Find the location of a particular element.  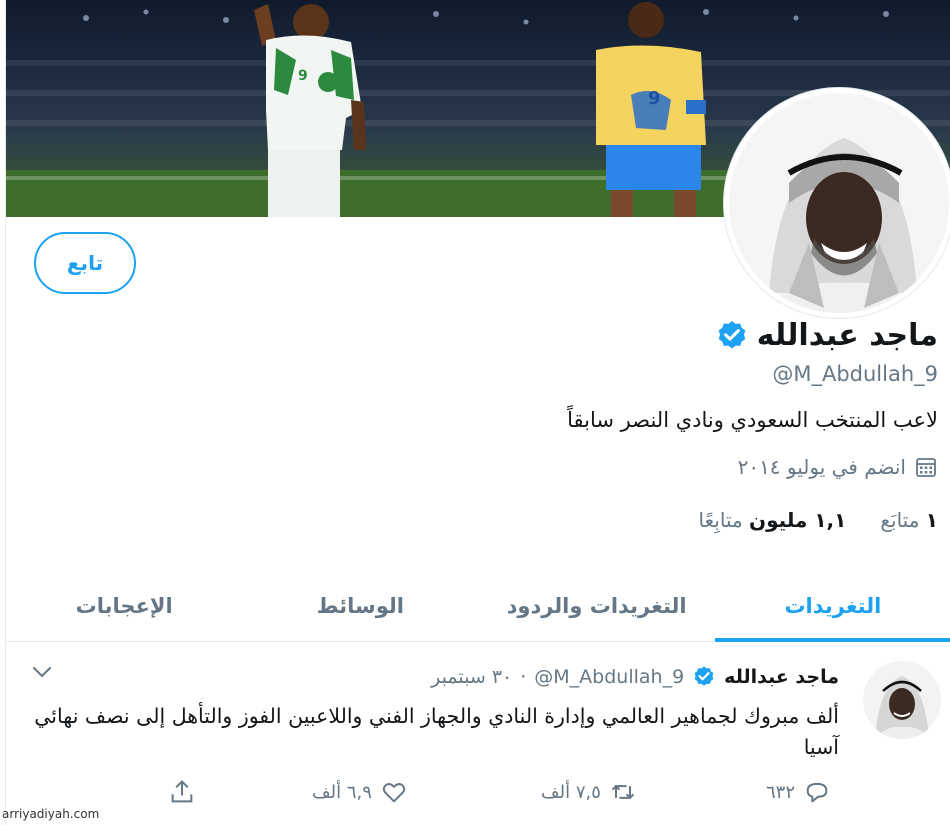

reply-count: ٦٣٢ is located at coordinates (781, 792).